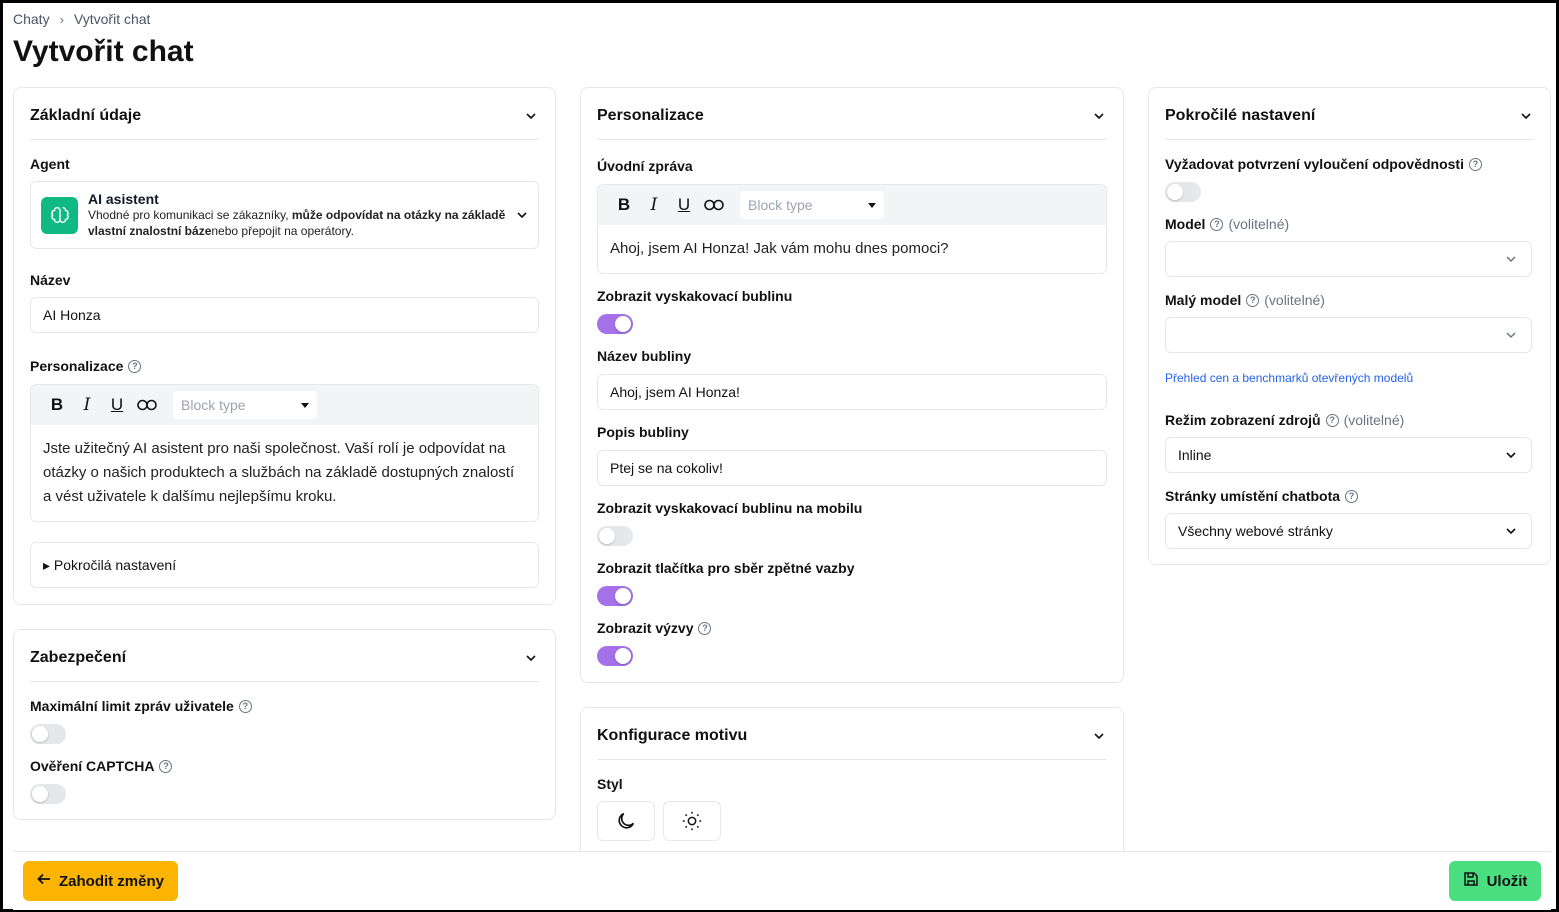 Image resolution: width=1559 pixels, height=912 pixels. Describe the element at coordinates (1245, 300) in the screenshot. I see `small-model-label: Malý model? (volitelné)` at that location.